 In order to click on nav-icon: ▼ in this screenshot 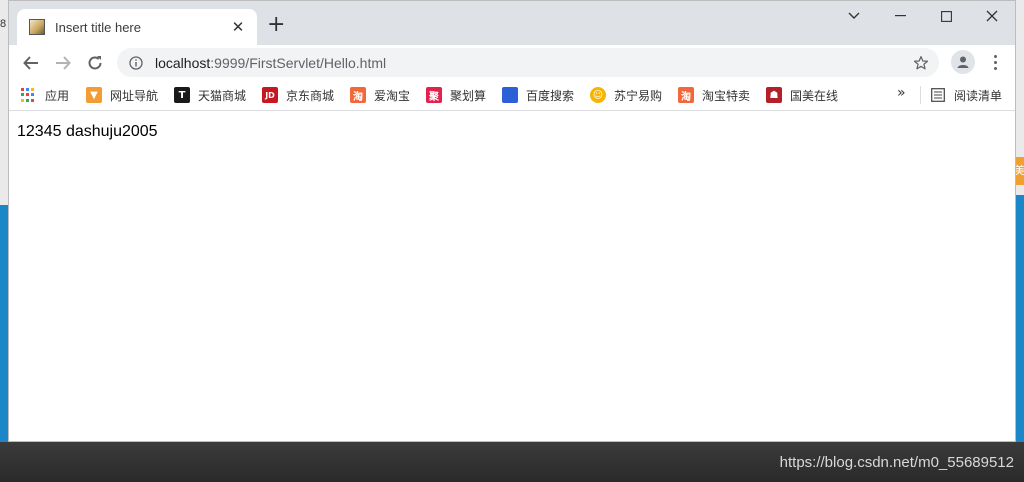, I will do `click(94, 95)`.